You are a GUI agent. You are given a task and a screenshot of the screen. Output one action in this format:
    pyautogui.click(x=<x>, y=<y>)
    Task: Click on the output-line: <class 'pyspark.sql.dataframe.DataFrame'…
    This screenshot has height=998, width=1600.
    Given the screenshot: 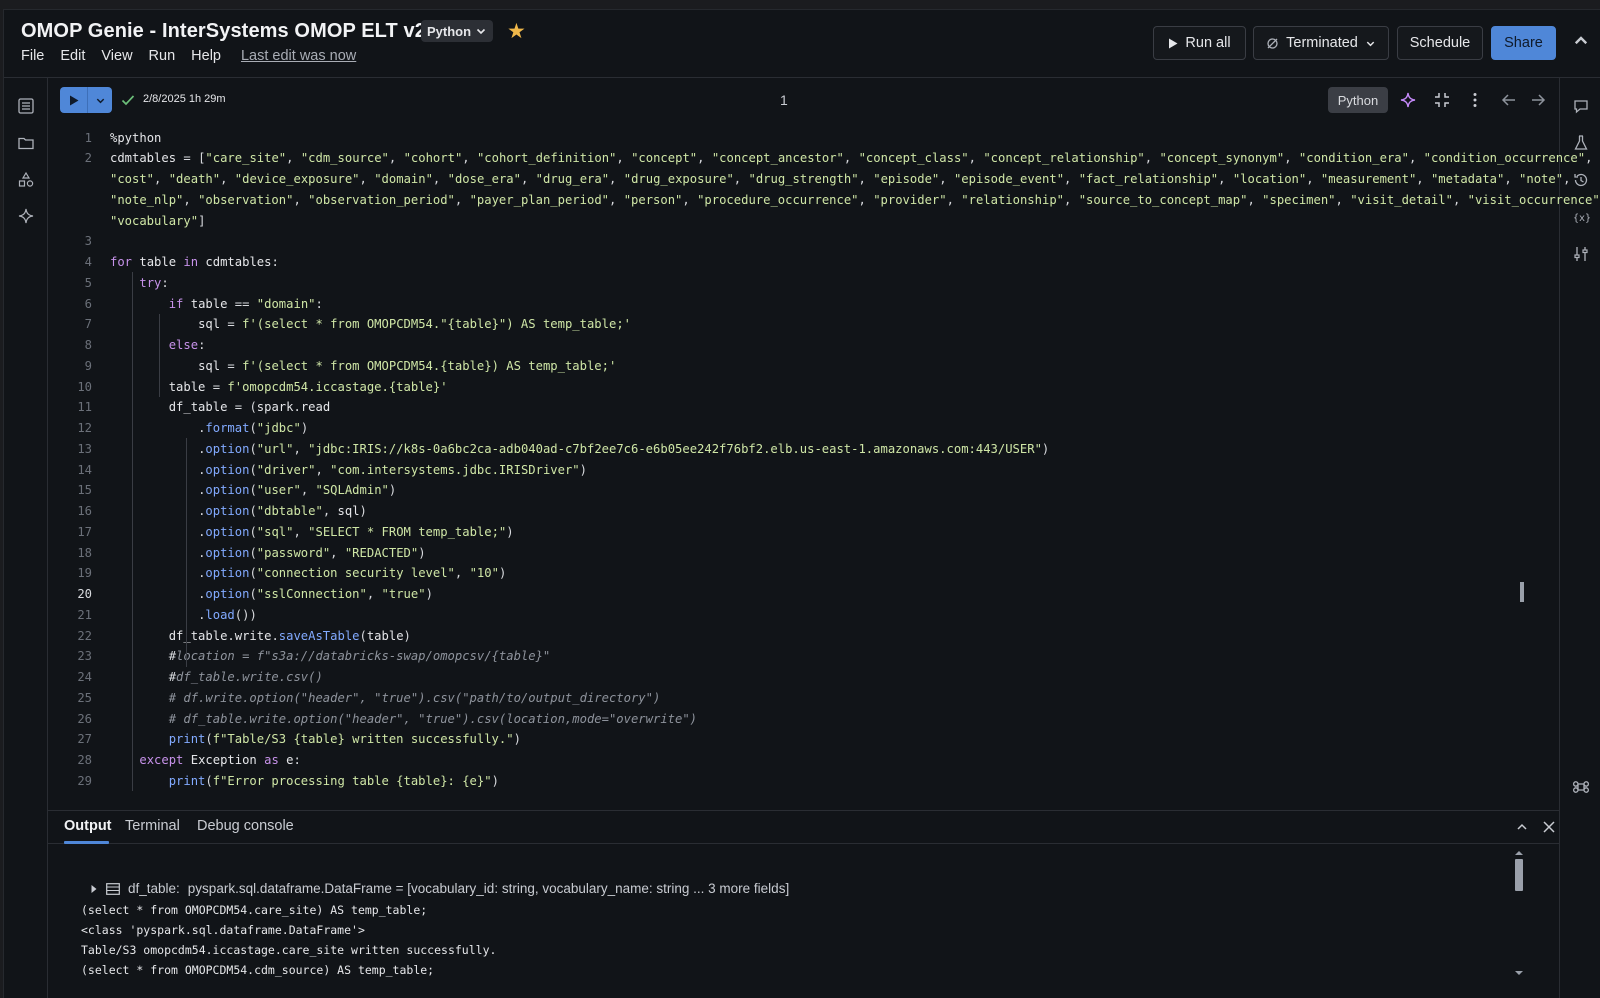 What is the action you would take?
    pyautogui.click(x=223, y=930)
    